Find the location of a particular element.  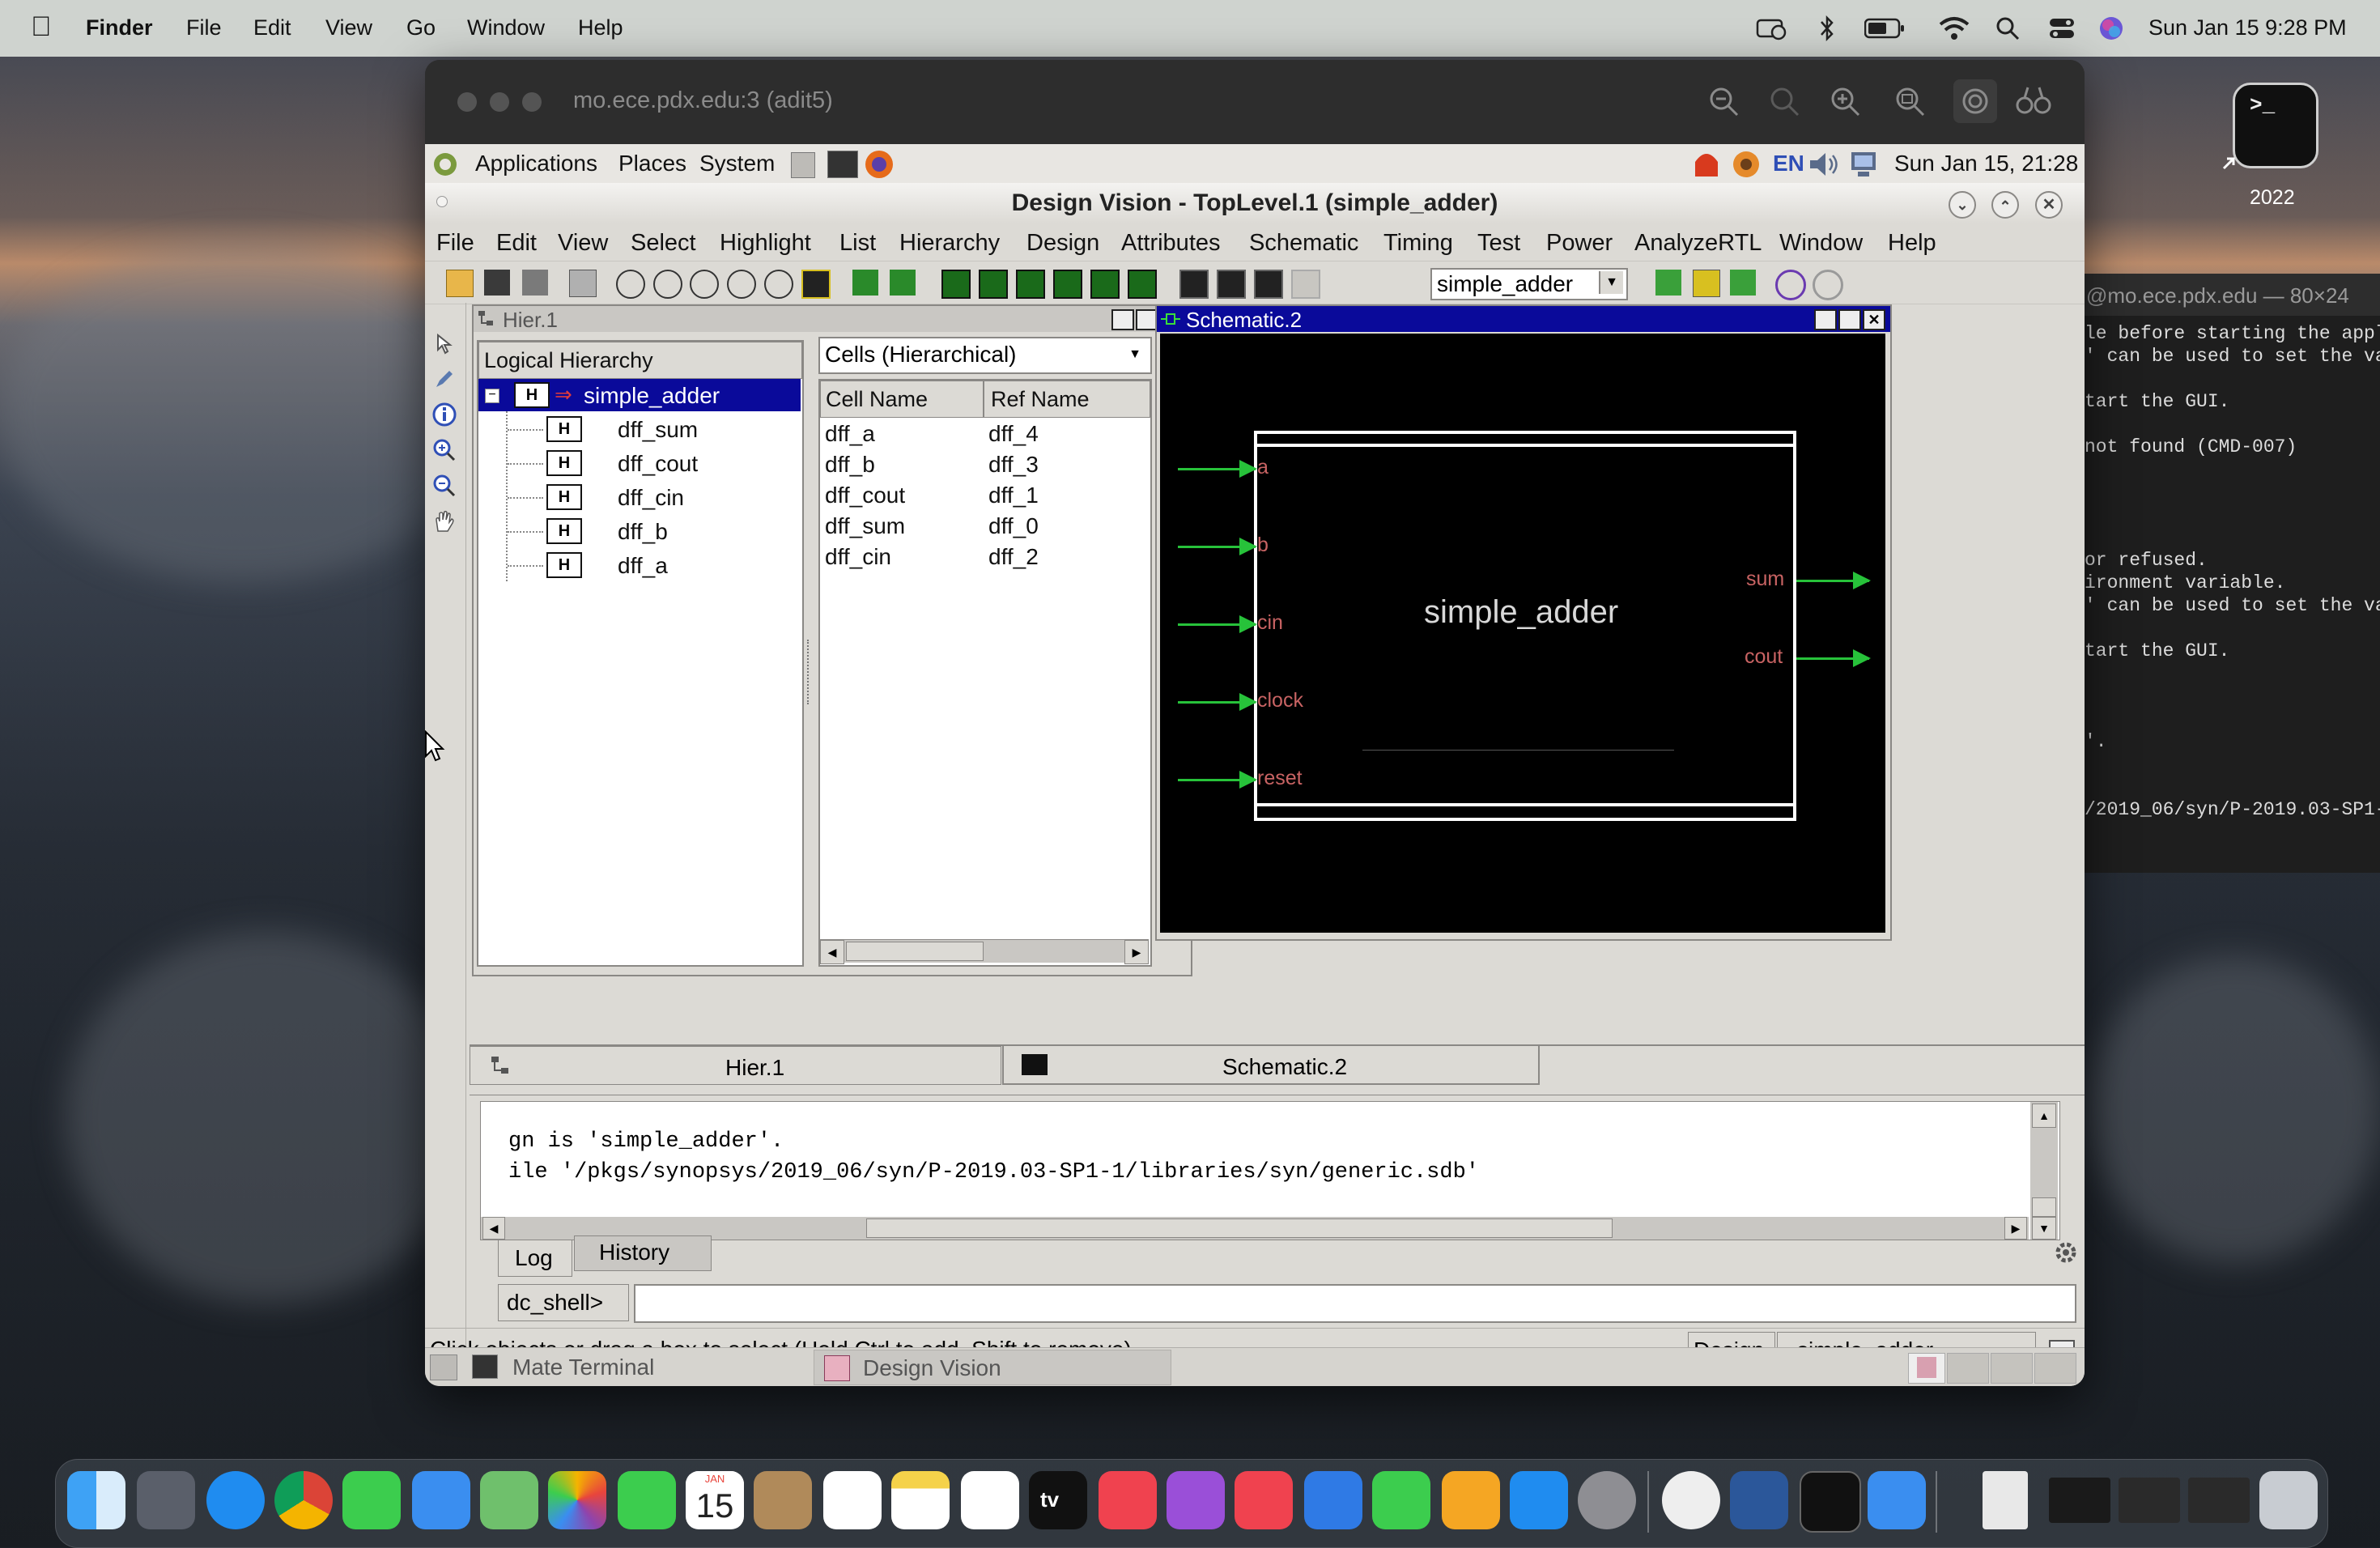

dv-maximize-button: ⌃ is located at coordinates (2005, 205).